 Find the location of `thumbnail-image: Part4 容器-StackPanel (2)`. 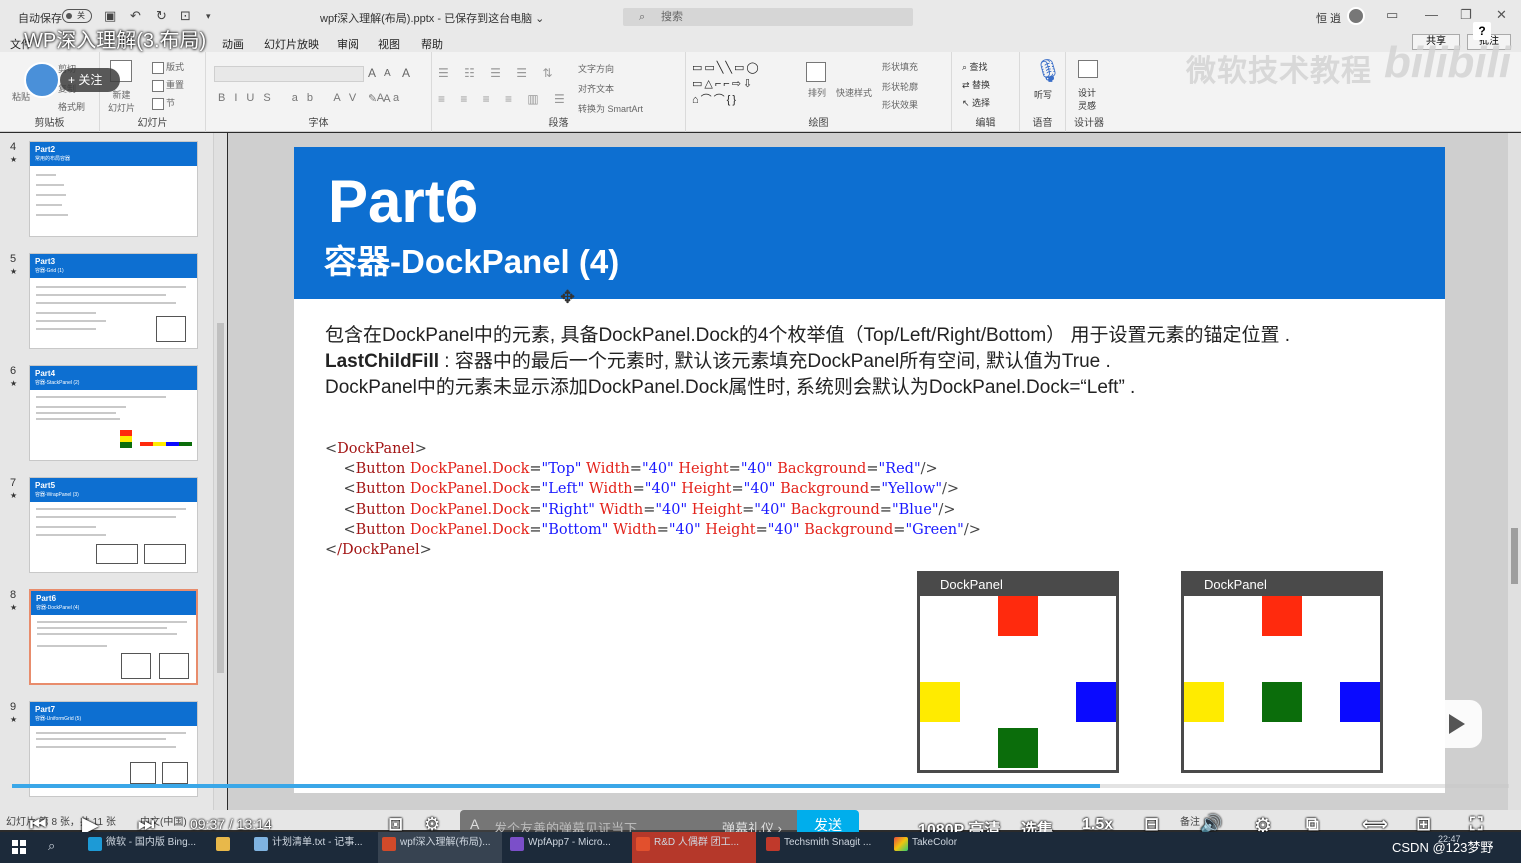

thumbnail-image: Part4 容器-StackPanel (2) is located at coordinates (113, 413).